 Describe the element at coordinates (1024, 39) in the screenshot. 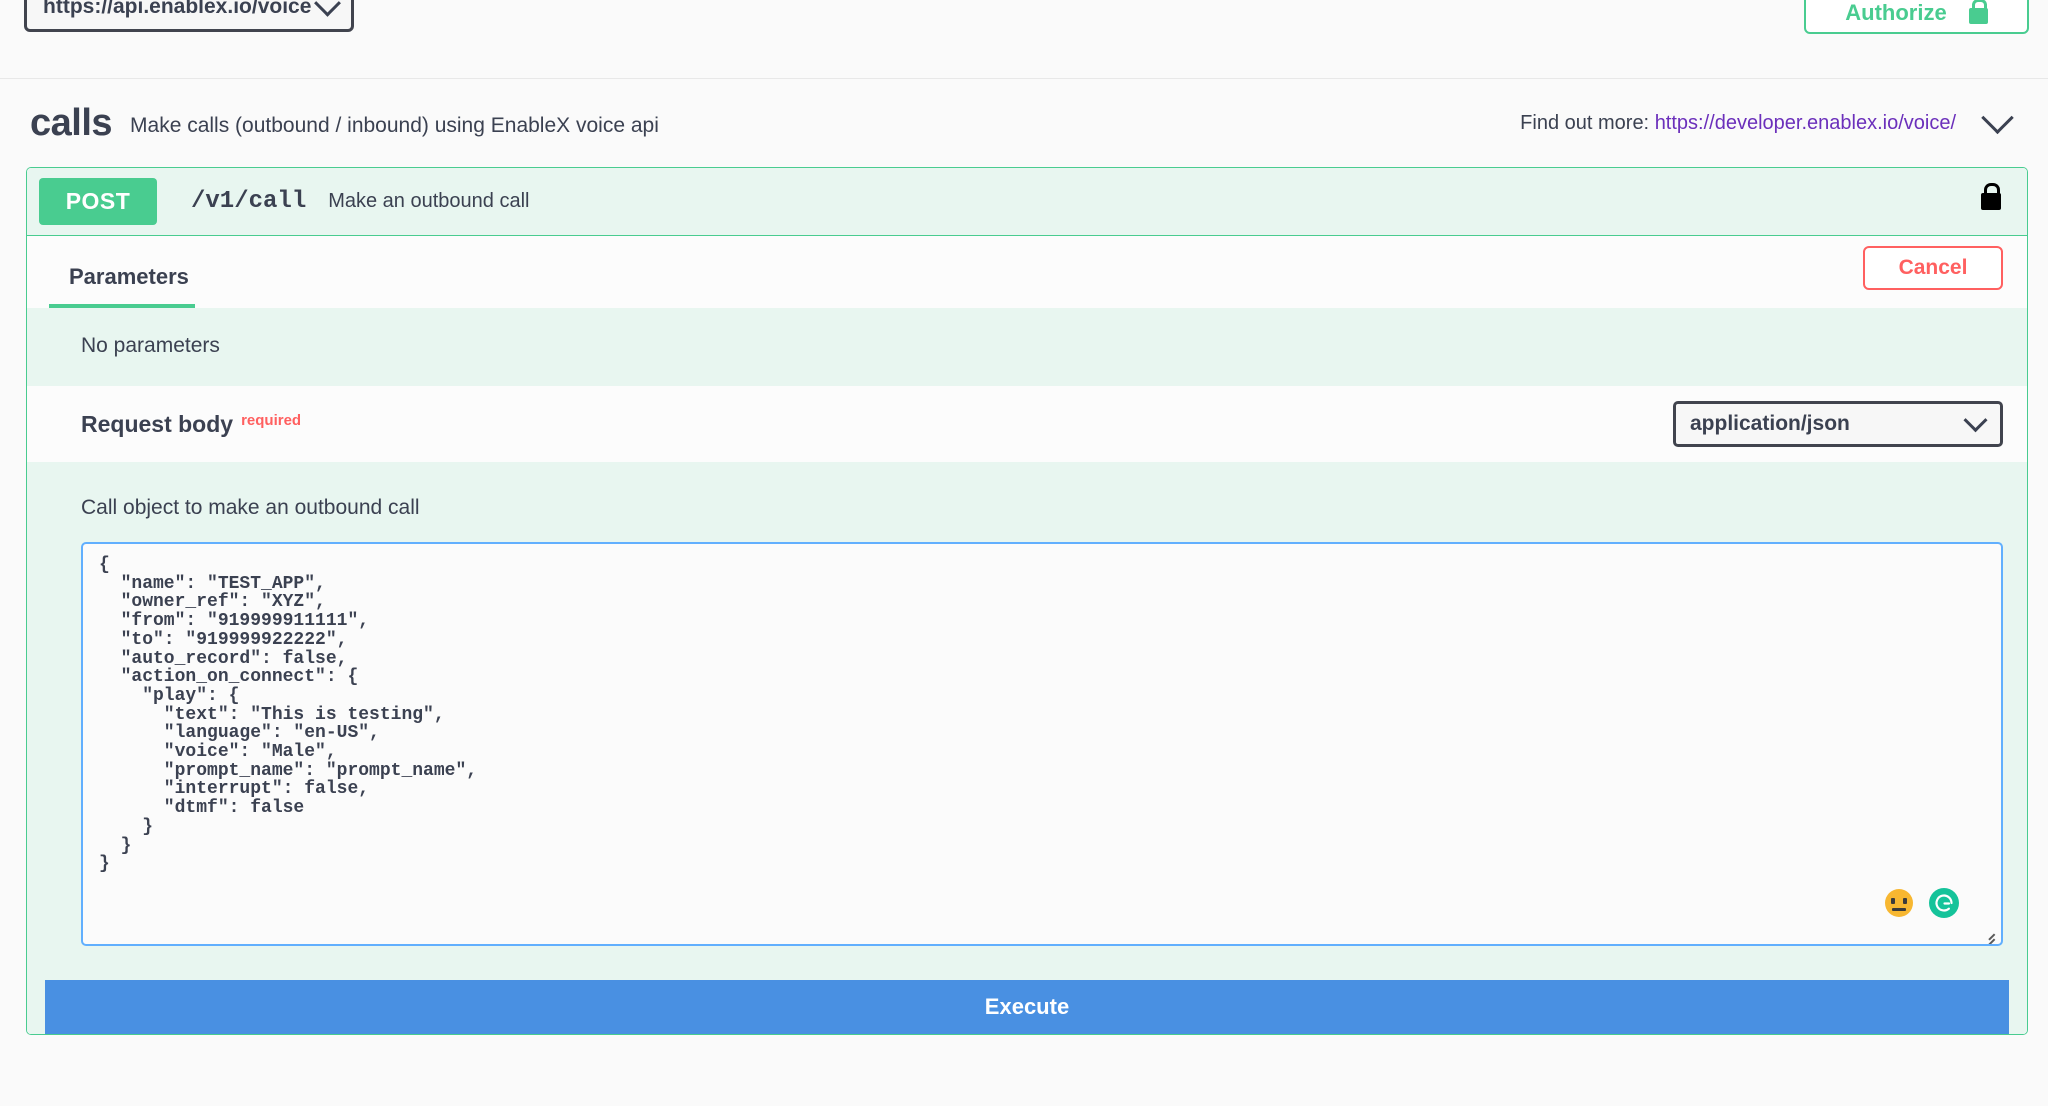

I see `top-bar: https://api.enablex.io/voice Authorize` at that location.